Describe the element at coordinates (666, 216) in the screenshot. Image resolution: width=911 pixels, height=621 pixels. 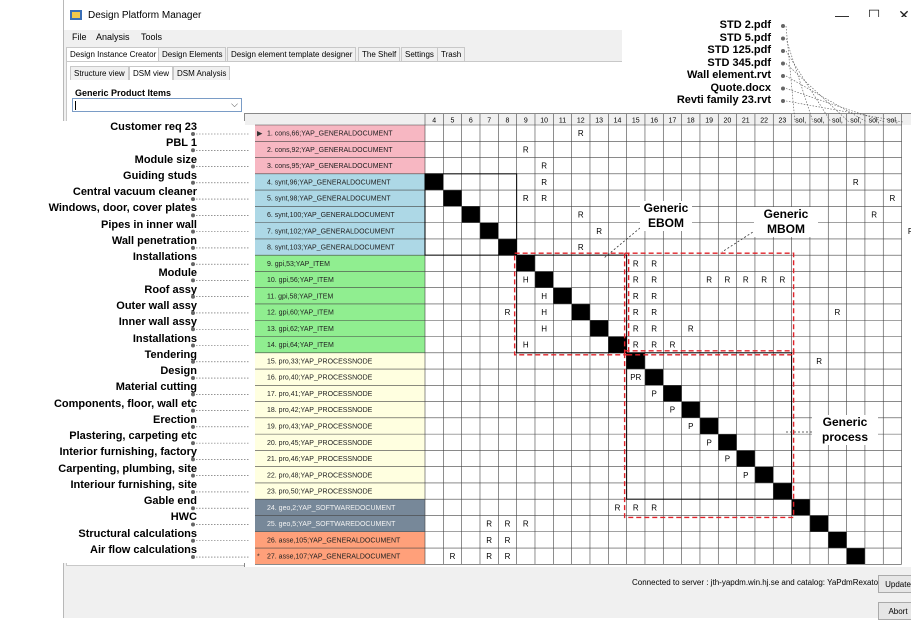
I see `callout-generic-ebom: Generic EBOM` at that location.